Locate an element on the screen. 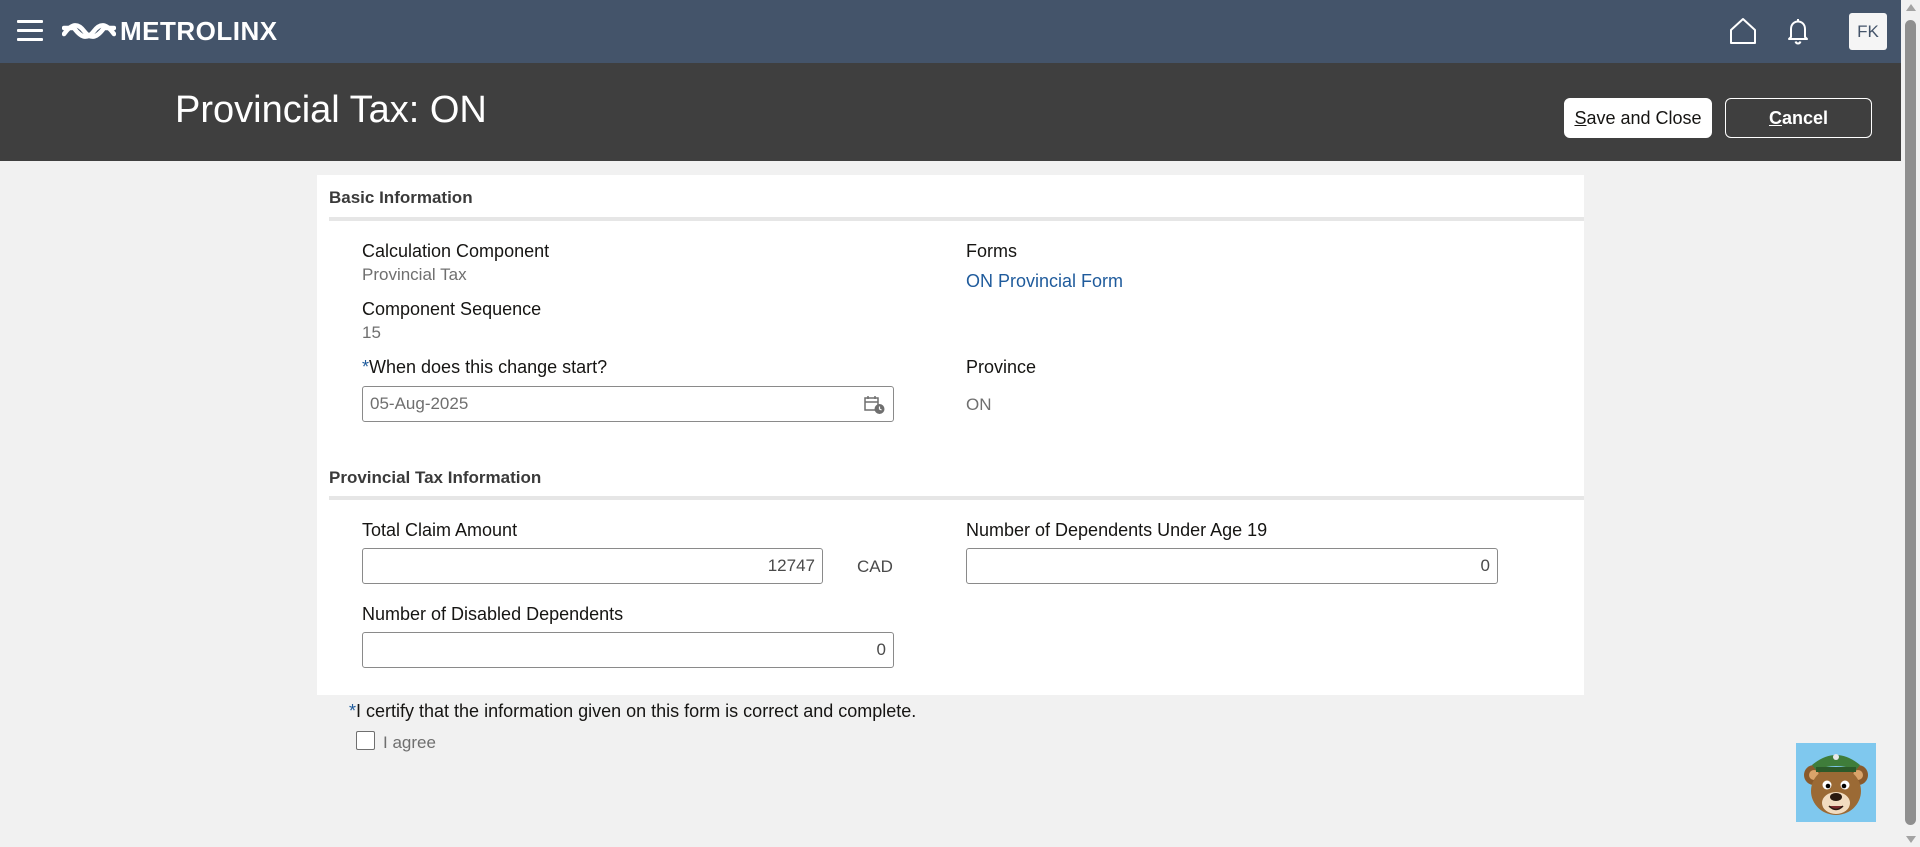 The image size is (1920, 847). total-claim-amount-input: 12747 is located at coordinates (592, 566).